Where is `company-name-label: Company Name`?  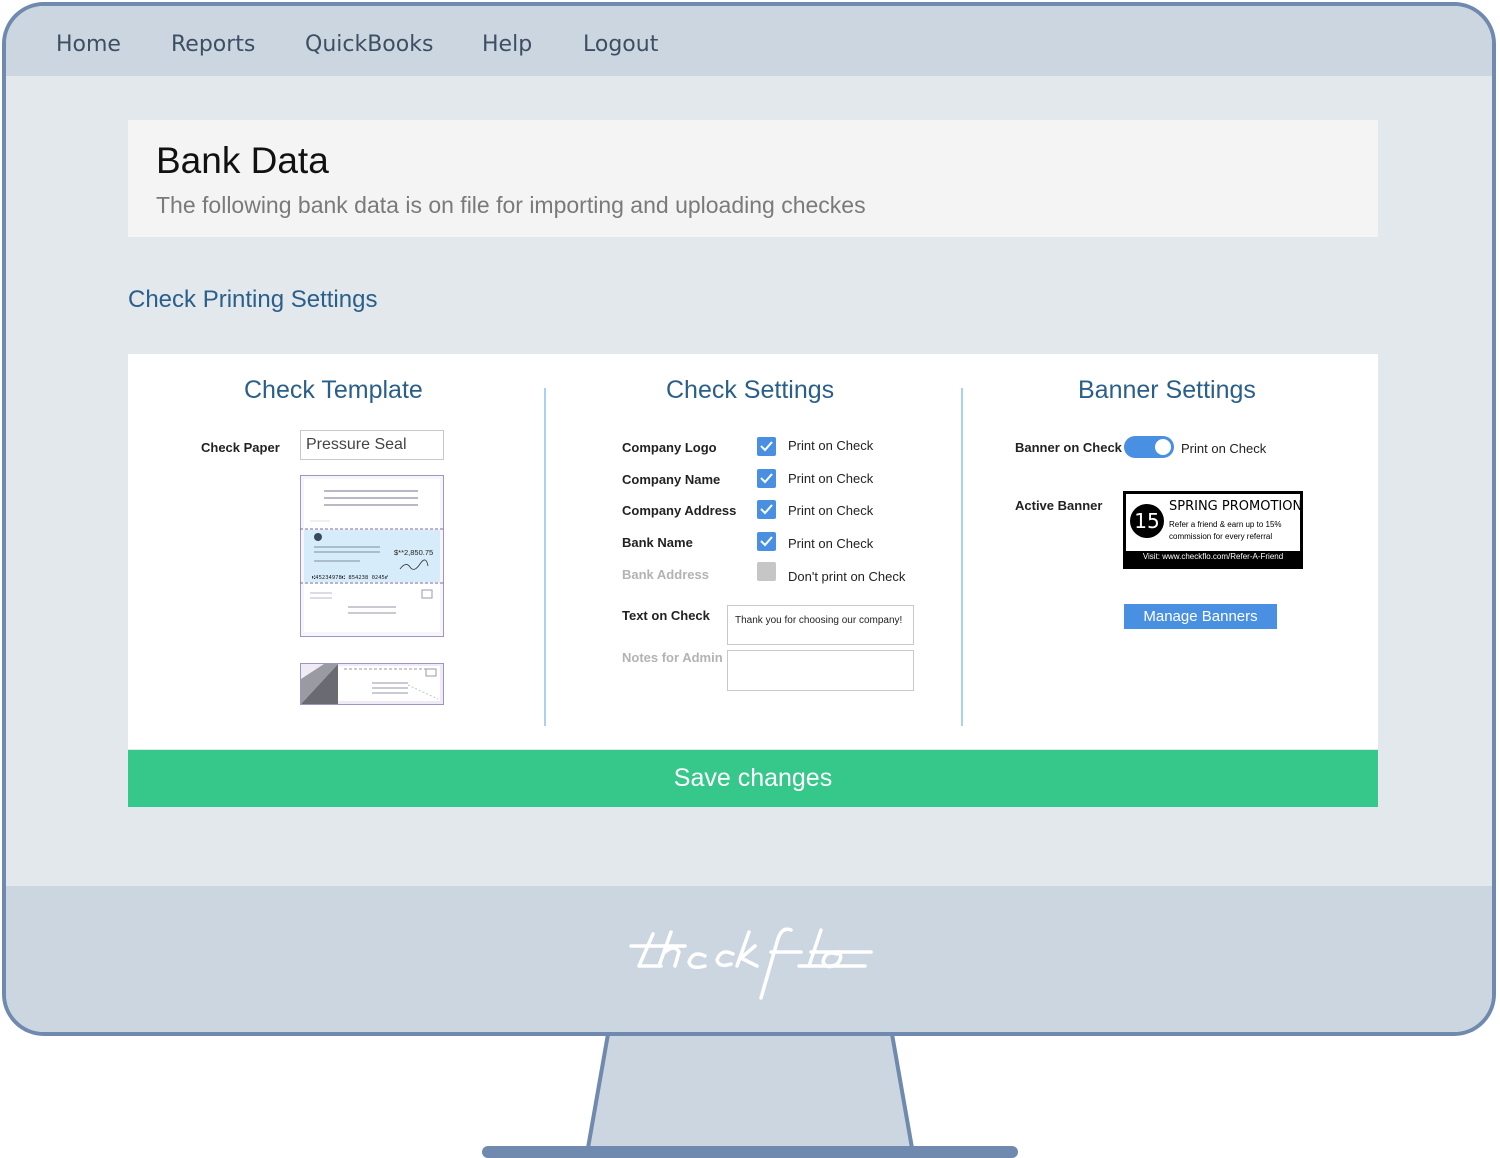
company-name-label: Company Name is located at coordinates (671, 479).